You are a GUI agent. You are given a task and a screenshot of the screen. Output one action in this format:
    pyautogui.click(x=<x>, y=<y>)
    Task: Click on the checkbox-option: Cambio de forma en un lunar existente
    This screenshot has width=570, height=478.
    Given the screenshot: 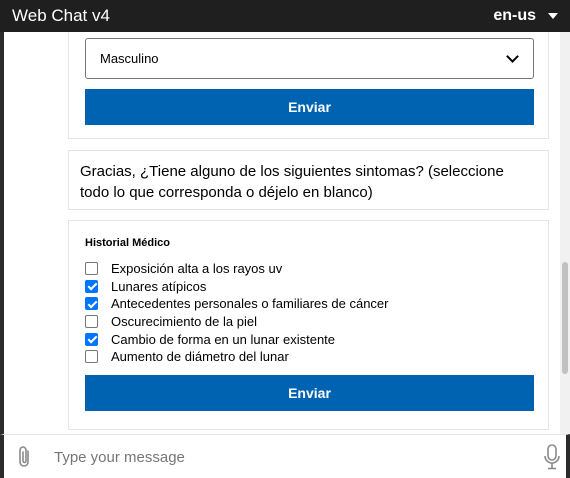 What is the action you would take?
    pyautogui.click(x=237, y=339)
    